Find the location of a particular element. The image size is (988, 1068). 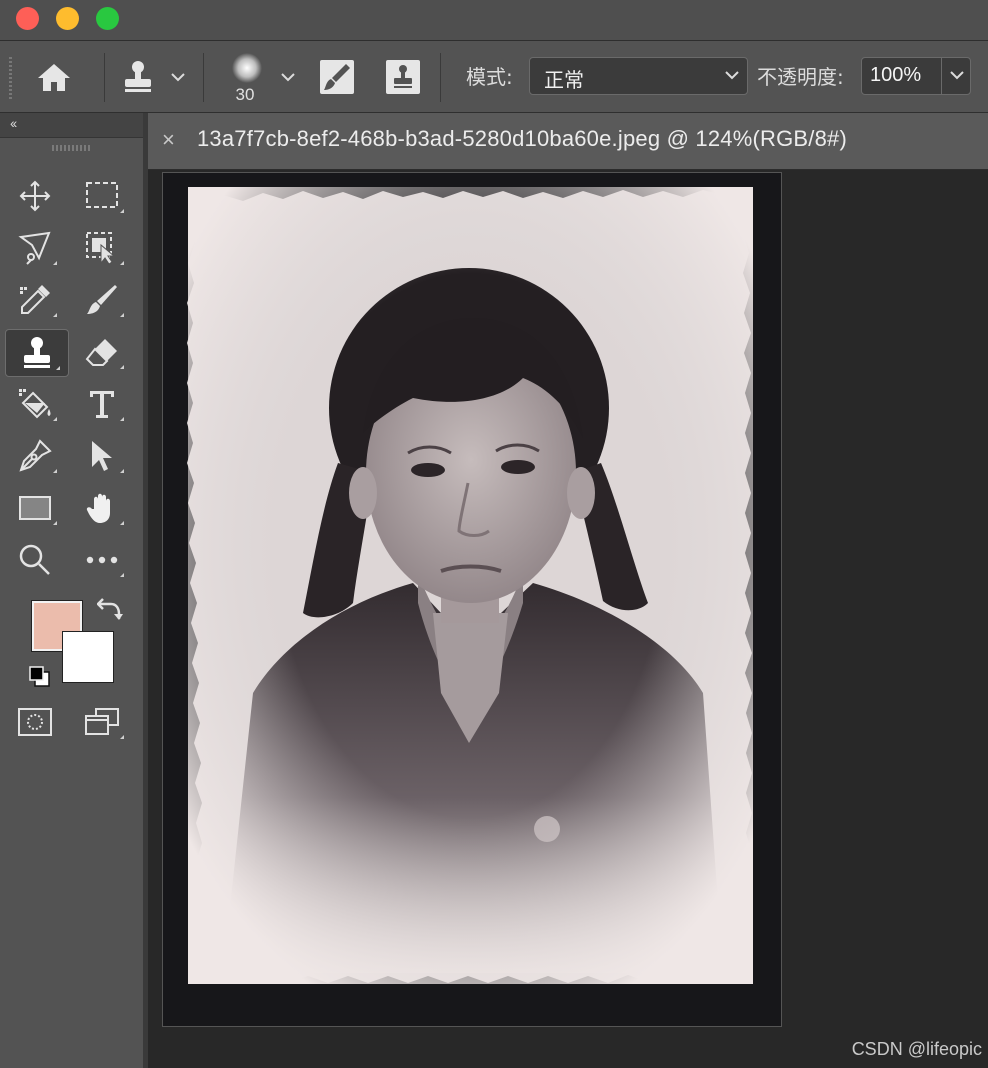

ellipsis-icon is located at coordinates (102, 560).